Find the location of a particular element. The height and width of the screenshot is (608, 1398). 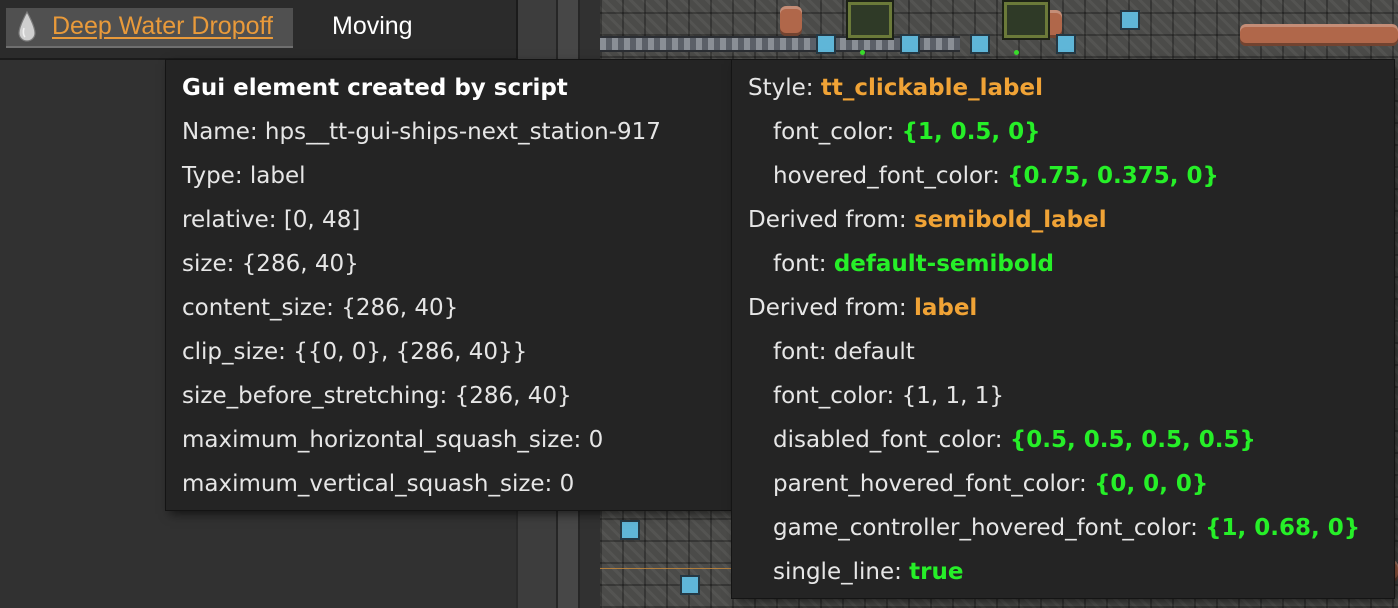

prop-size-before-stretching: size_before_stretching: {286, 40} is located at coordinates (377, 396).